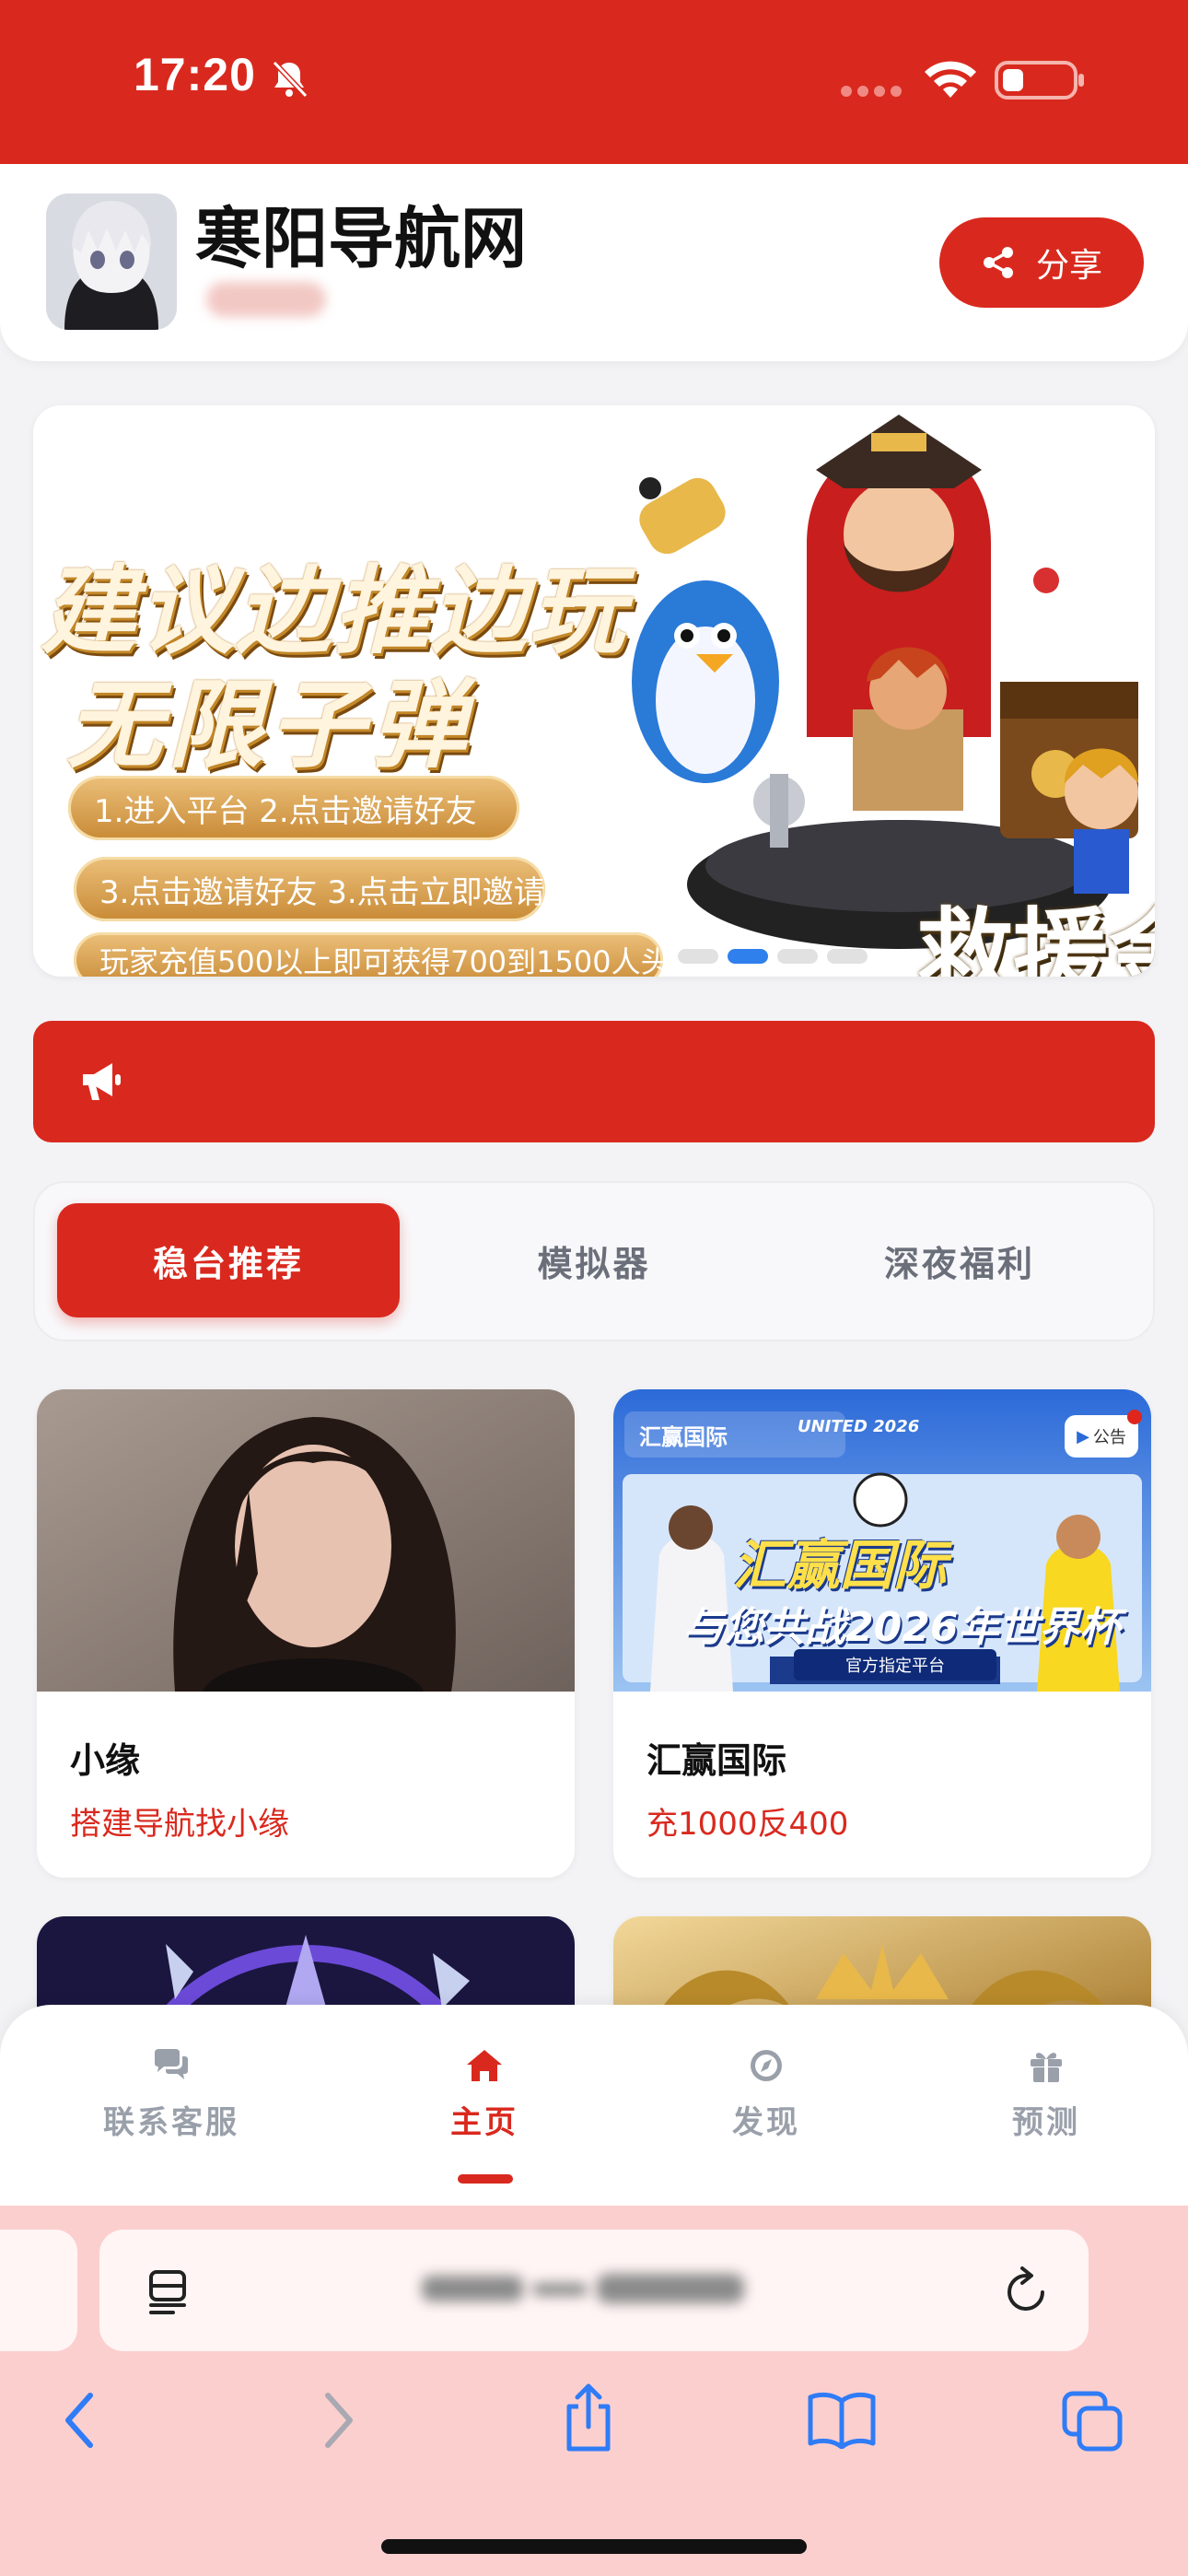 Image resolution: width=1188 pixels, height=2576 pixels. Describe the element at coordinates (588, 2418) in the screenshot. I see `share-sheet-icon` at that location.